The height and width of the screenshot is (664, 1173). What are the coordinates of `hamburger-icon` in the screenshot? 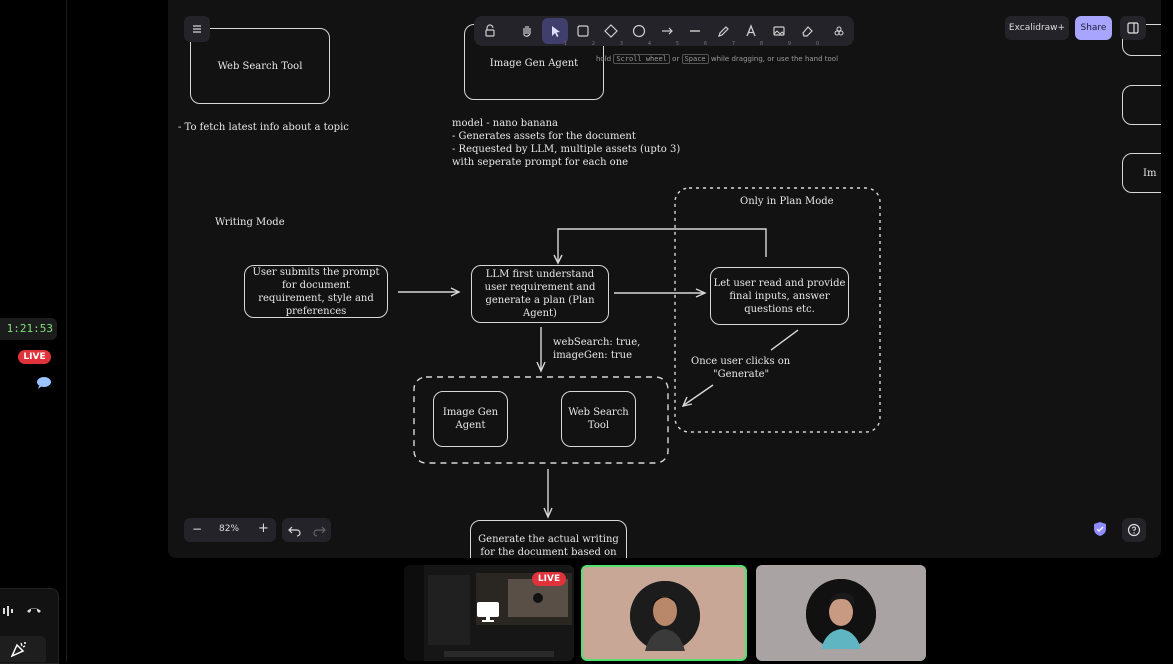 It's located at (197, 29).